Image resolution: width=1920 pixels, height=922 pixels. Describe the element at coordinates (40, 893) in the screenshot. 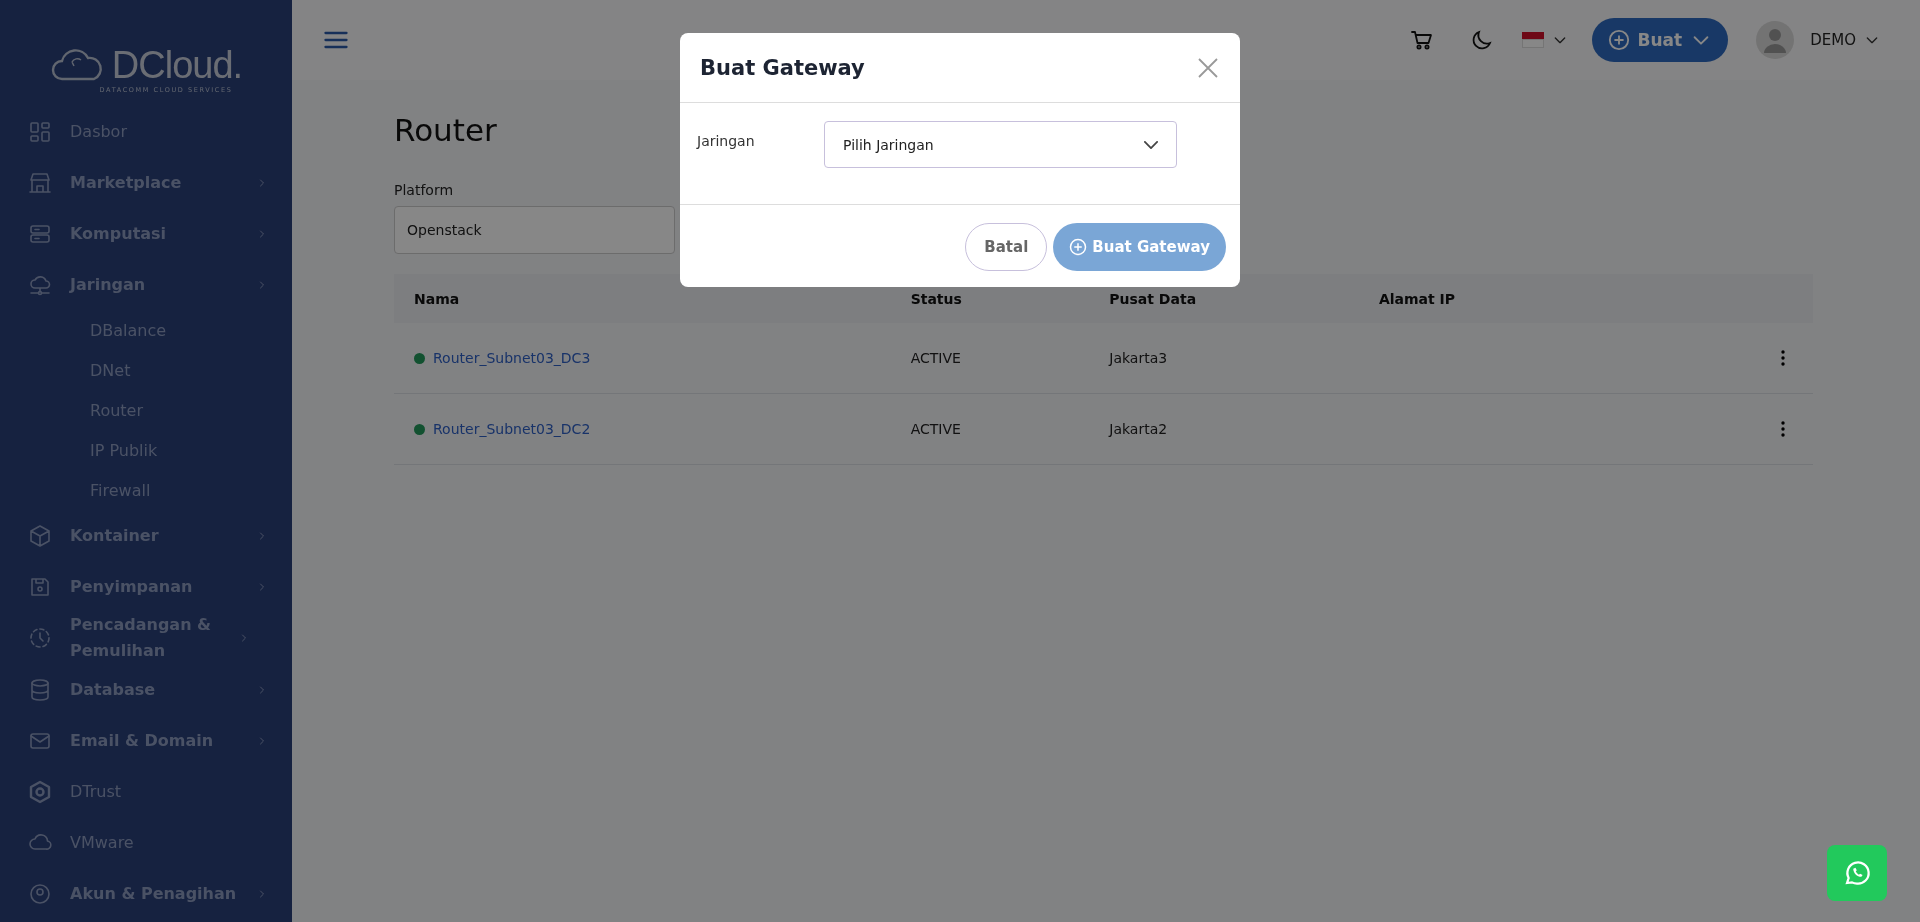

I see `user-circle-icon` at that location.